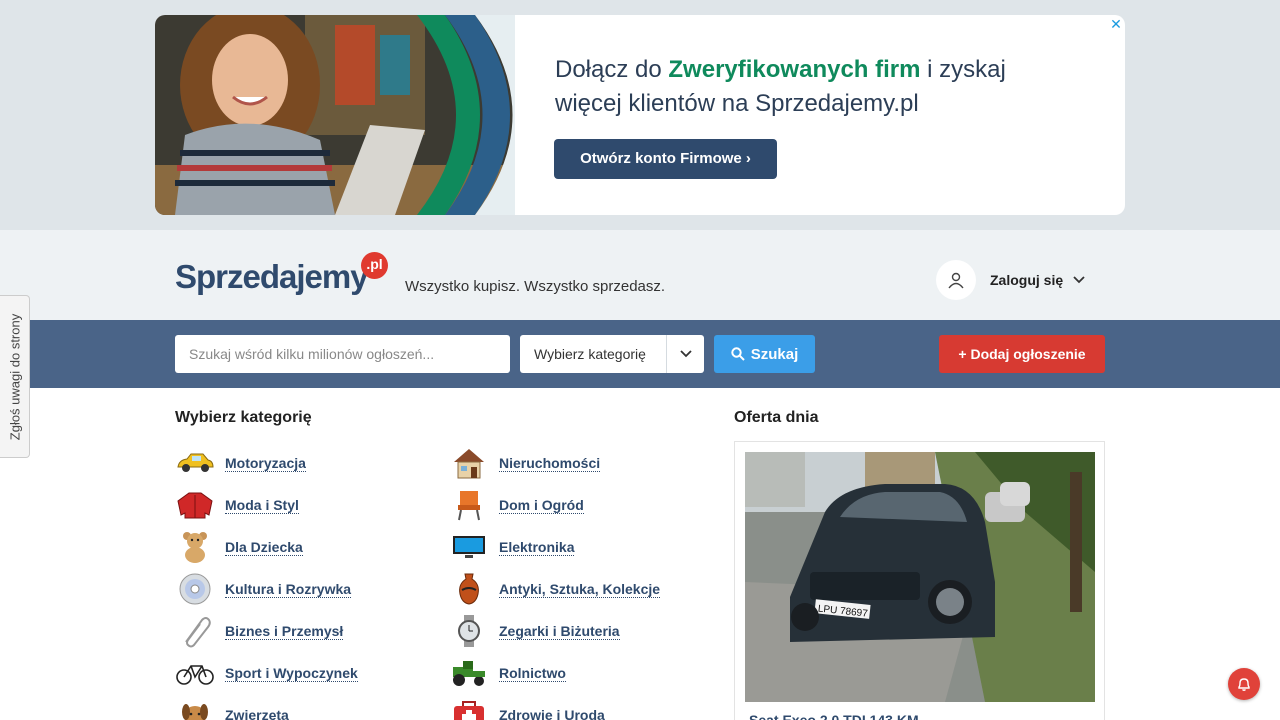 The width and height of the screenshot is (1280, 720). Describe the element at coordinates (469, 547) in the screenshot. I see `tv-icon` at that location.